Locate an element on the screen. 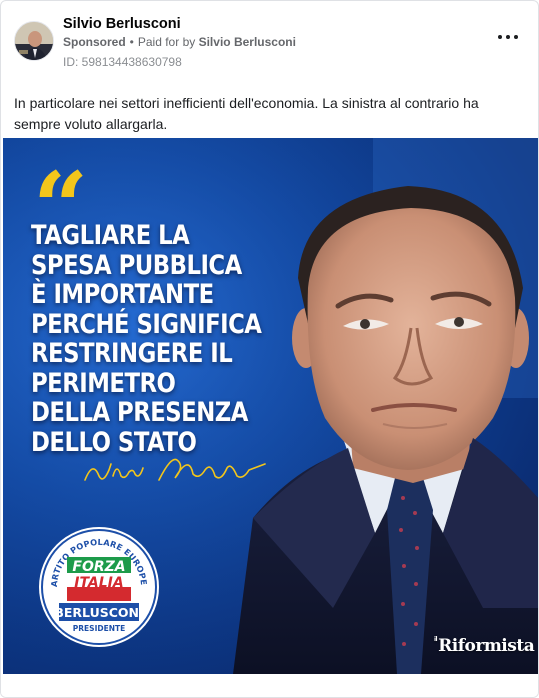 The image size is (539, 698). ad-id: ID: 598134438630798 is located at coordinates (122, 62).